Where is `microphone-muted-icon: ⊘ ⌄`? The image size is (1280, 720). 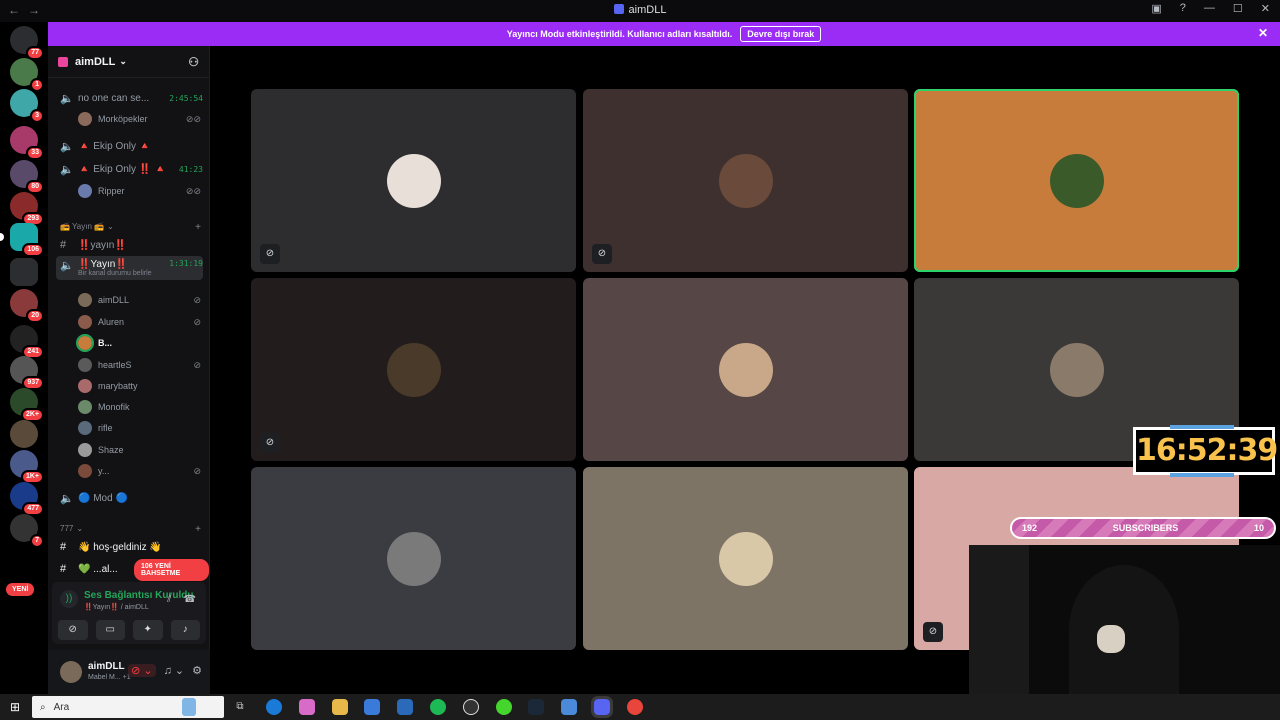 microphone-muted-icon: ⊘ ⌄ is located at coordinates (142, 670).